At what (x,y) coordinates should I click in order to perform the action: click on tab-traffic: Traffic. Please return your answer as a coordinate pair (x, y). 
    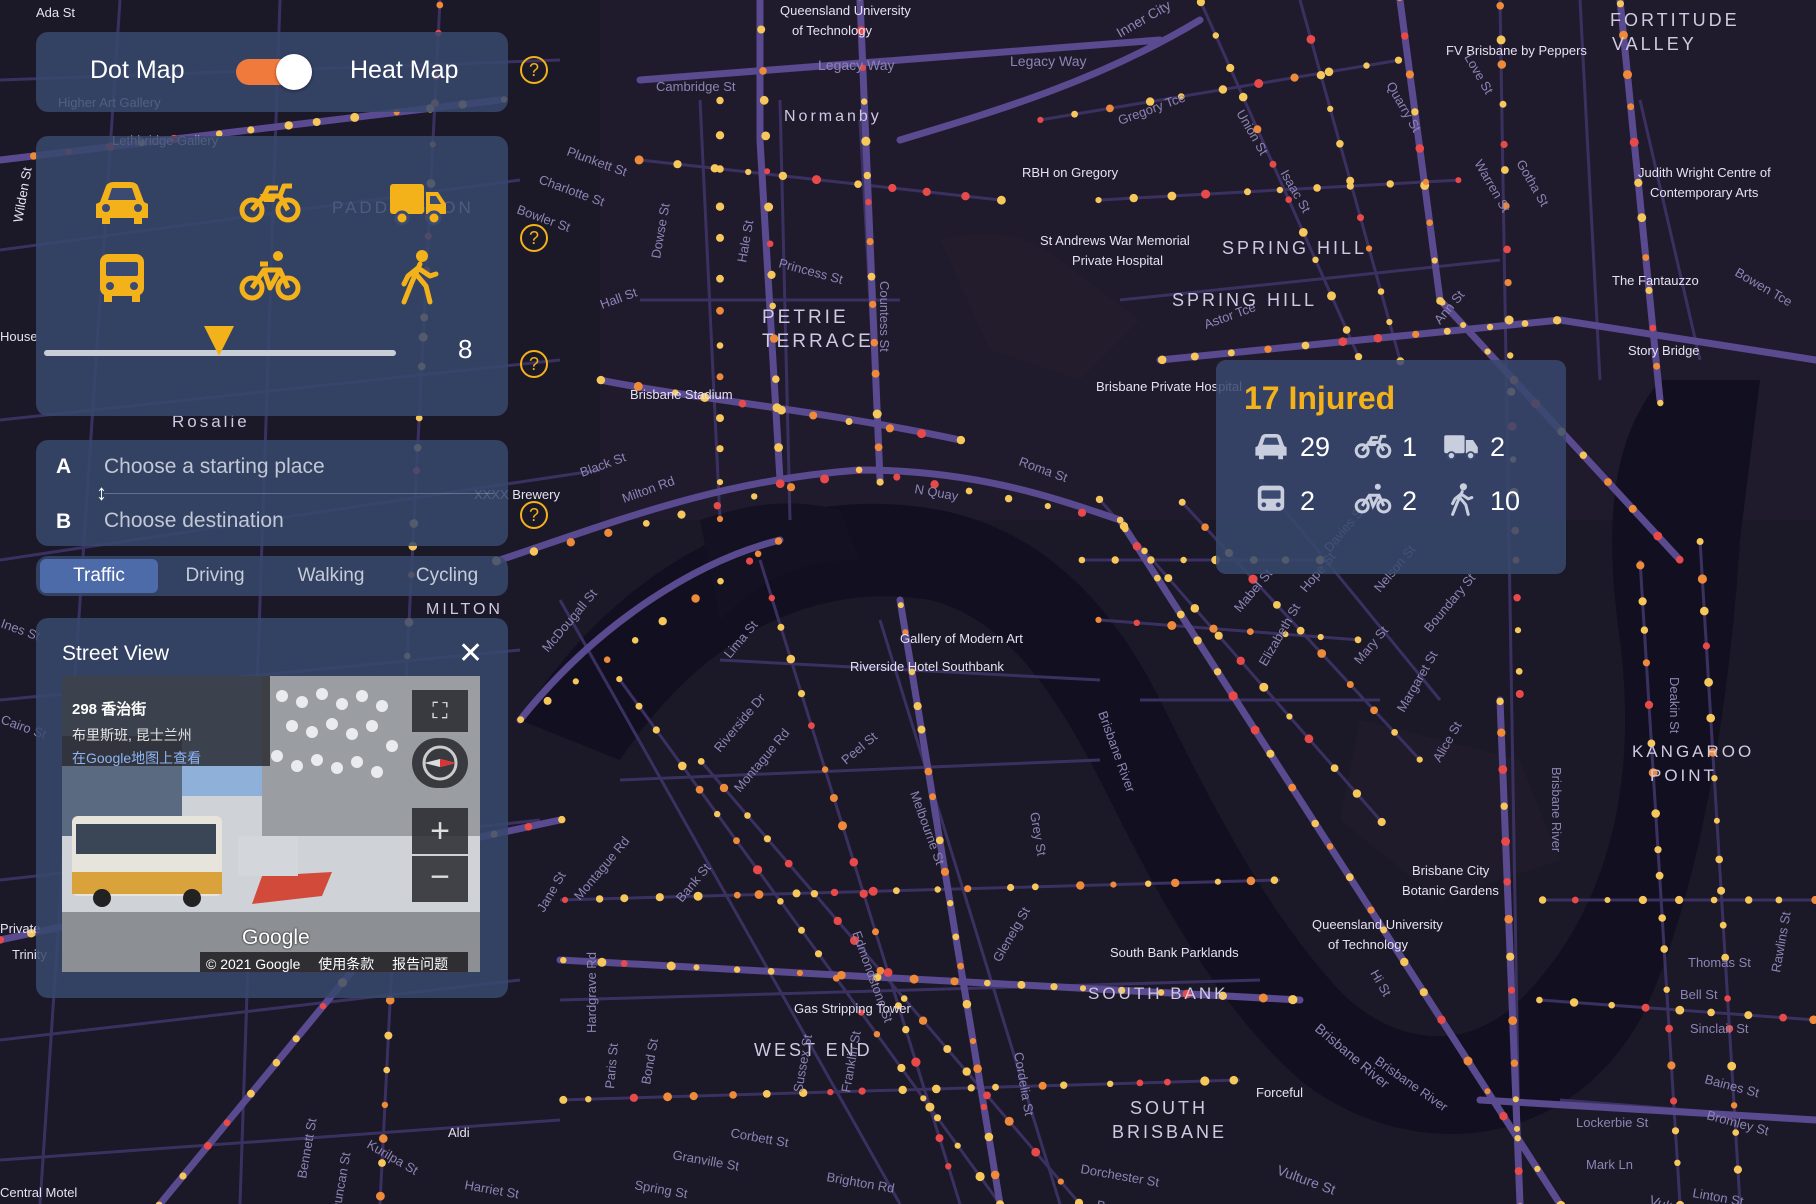
    Looking at the image, I should click on (99, 576).